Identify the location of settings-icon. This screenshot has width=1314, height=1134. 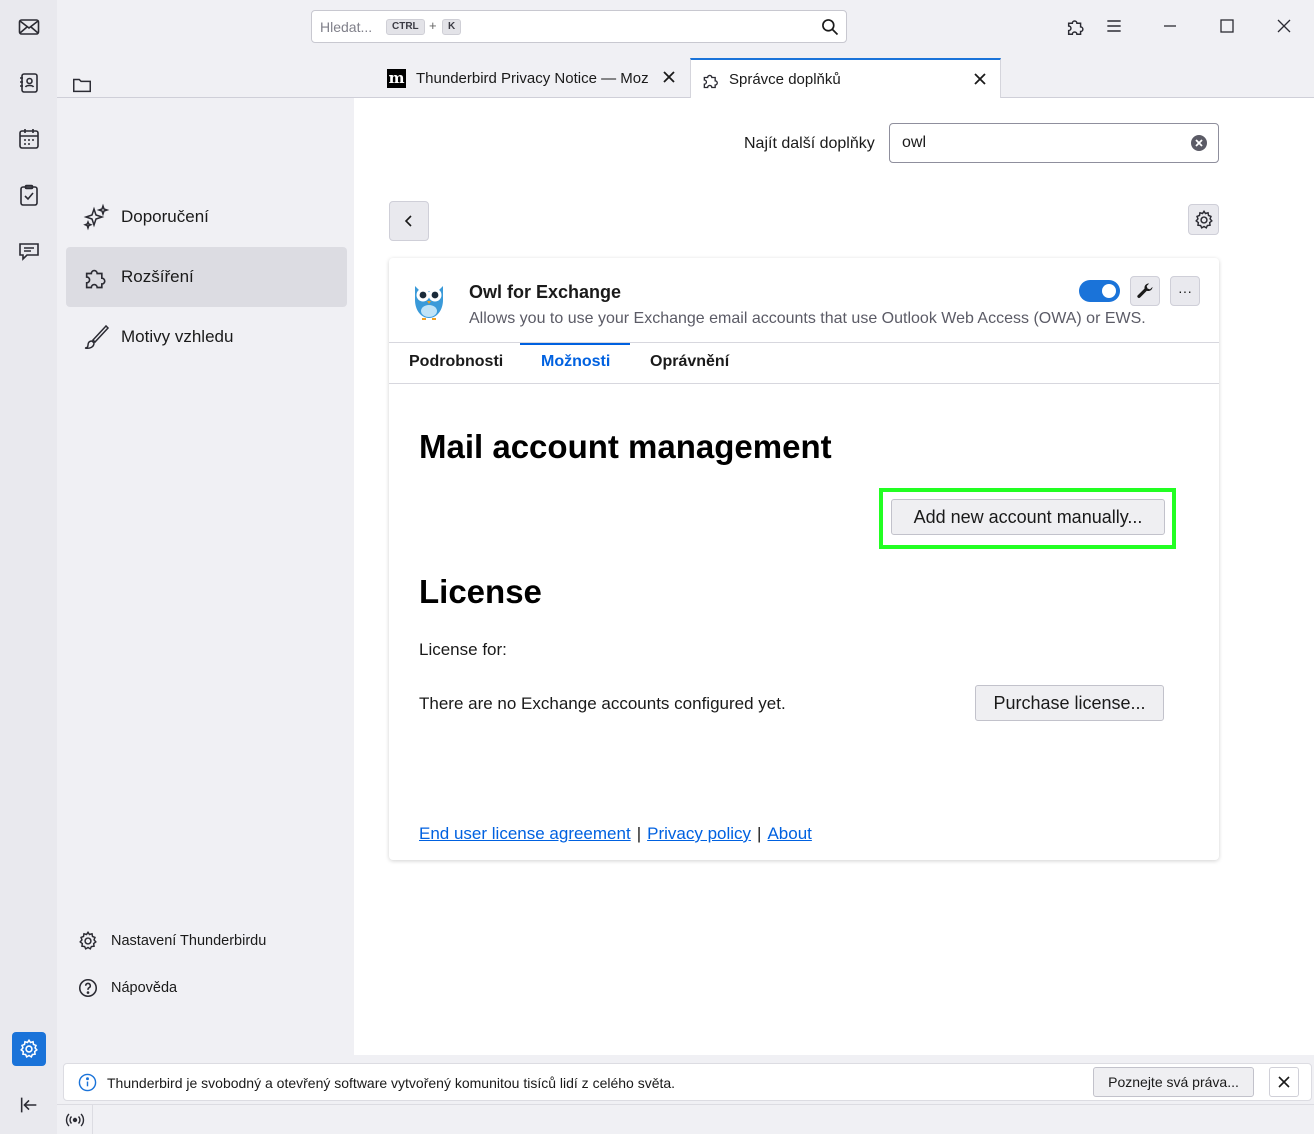
(29, 1049).